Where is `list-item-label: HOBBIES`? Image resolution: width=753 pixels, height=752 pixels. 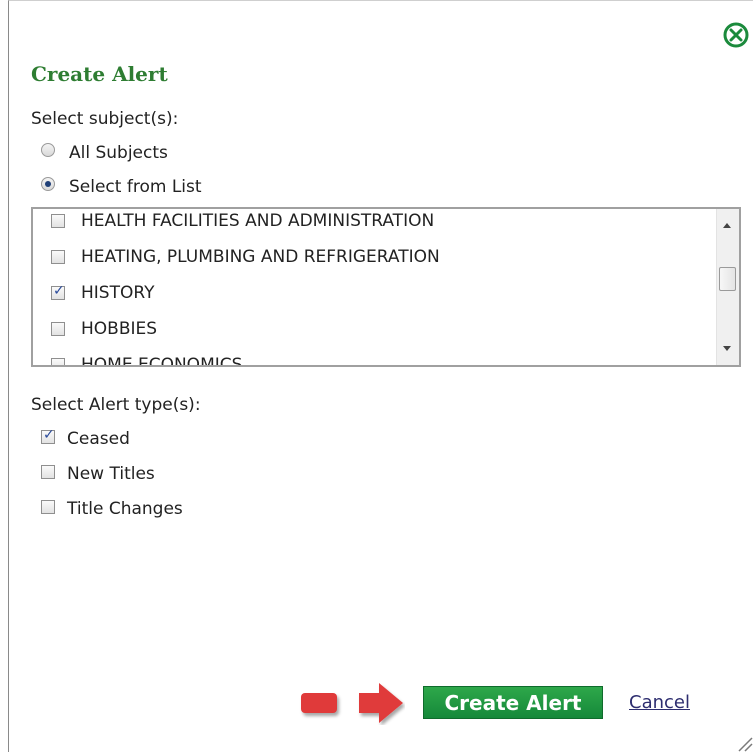
list-item-label: HOBBIES is located at coordinates (119, 329).